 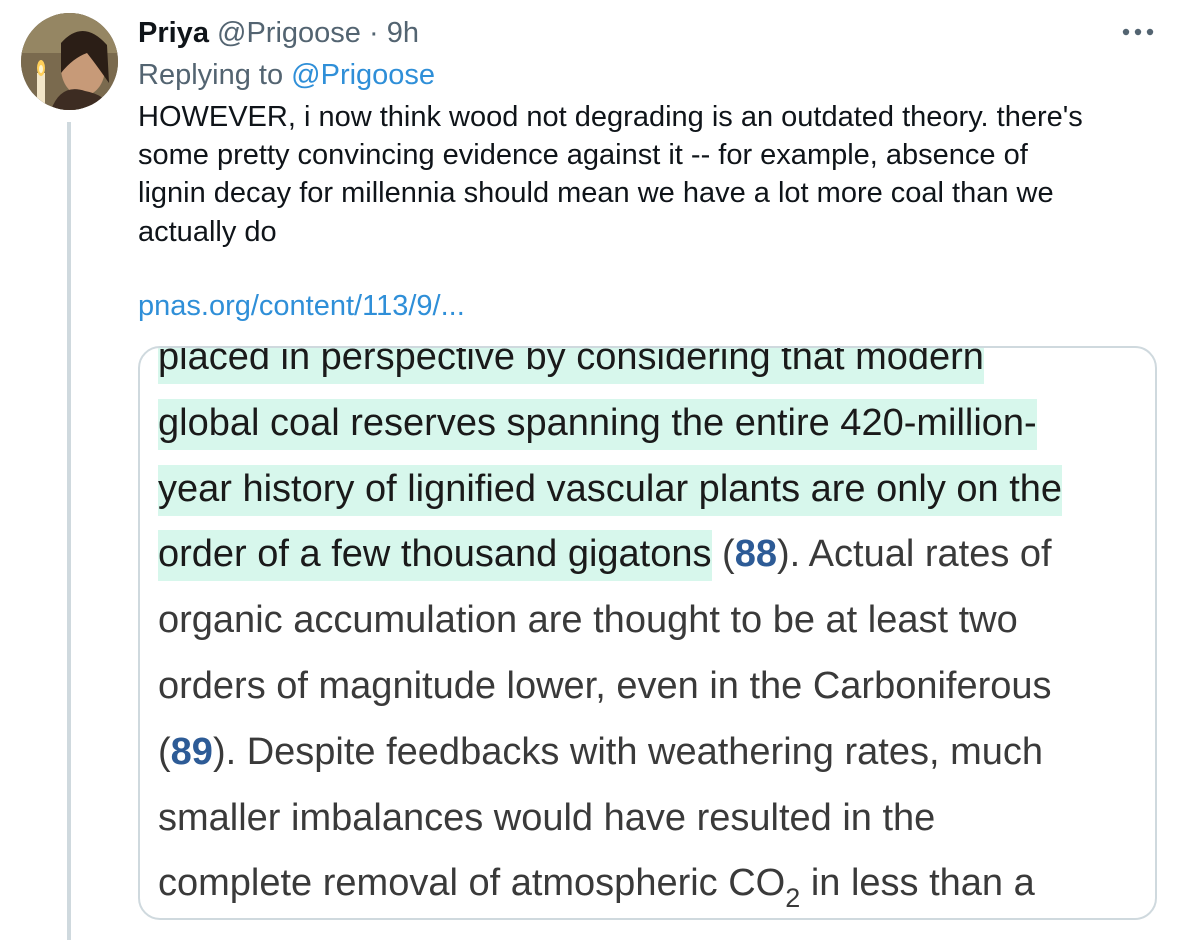 What do you see at coordinates (173, 33) in the screenshot?
I see `author-name: Priya` at bounding box center [173, 33].